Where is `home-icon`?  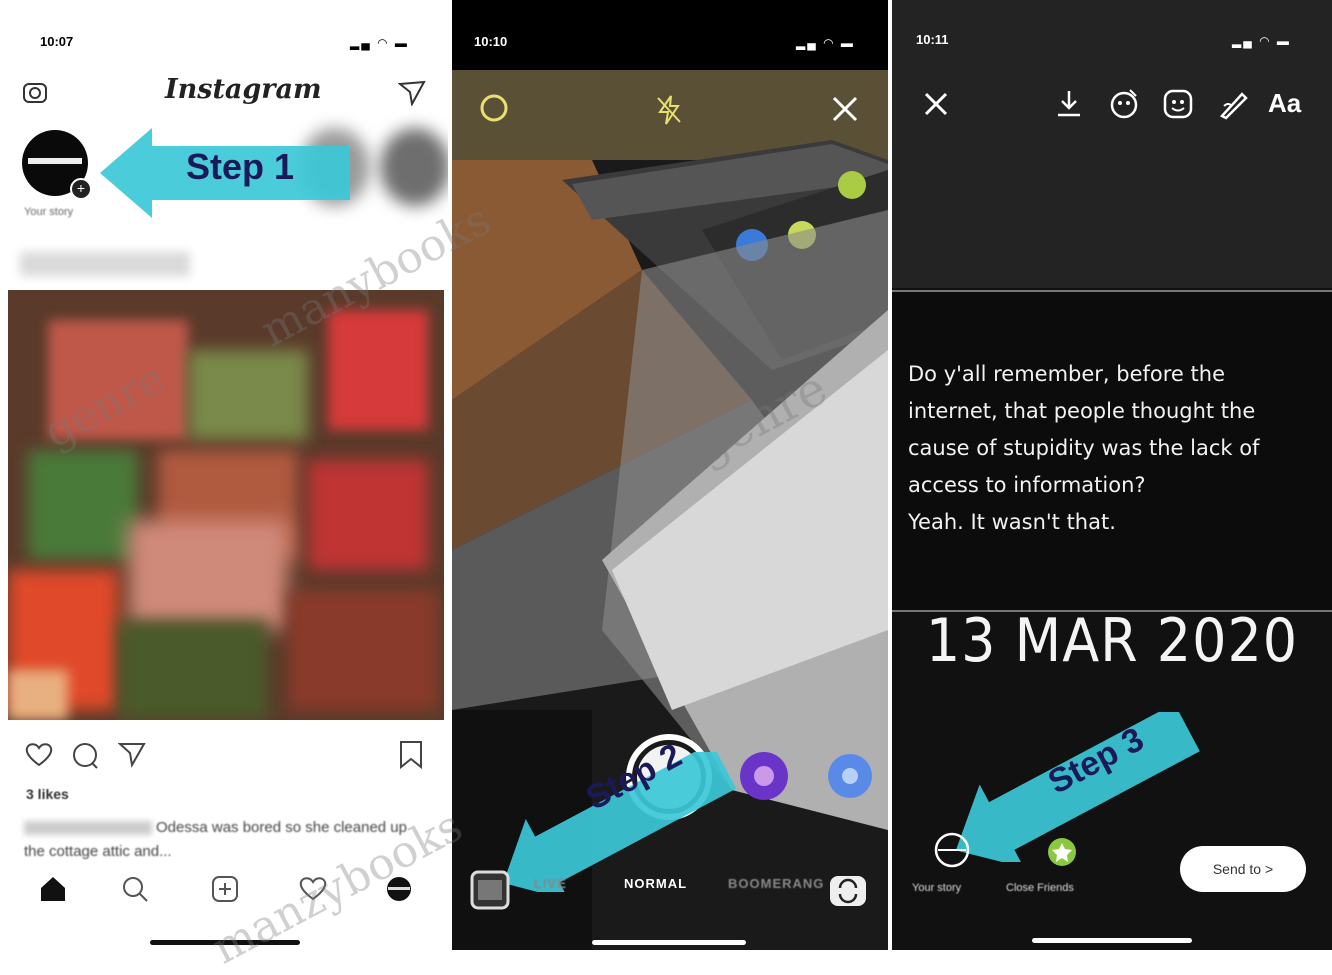
home-icon is located at coordinates (53, 891).